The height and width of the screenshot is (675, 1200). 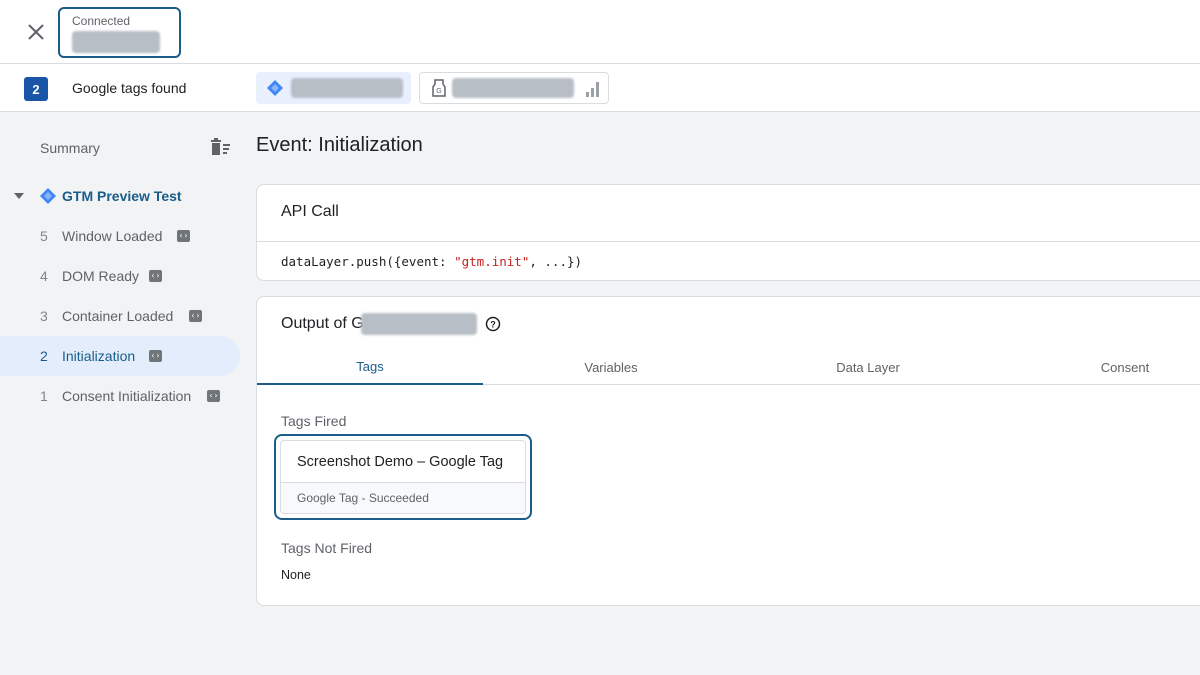 I want to click on sidebar-event-dom-ready: 4 DOM Ready ‹›, so click(x=120, y=276).